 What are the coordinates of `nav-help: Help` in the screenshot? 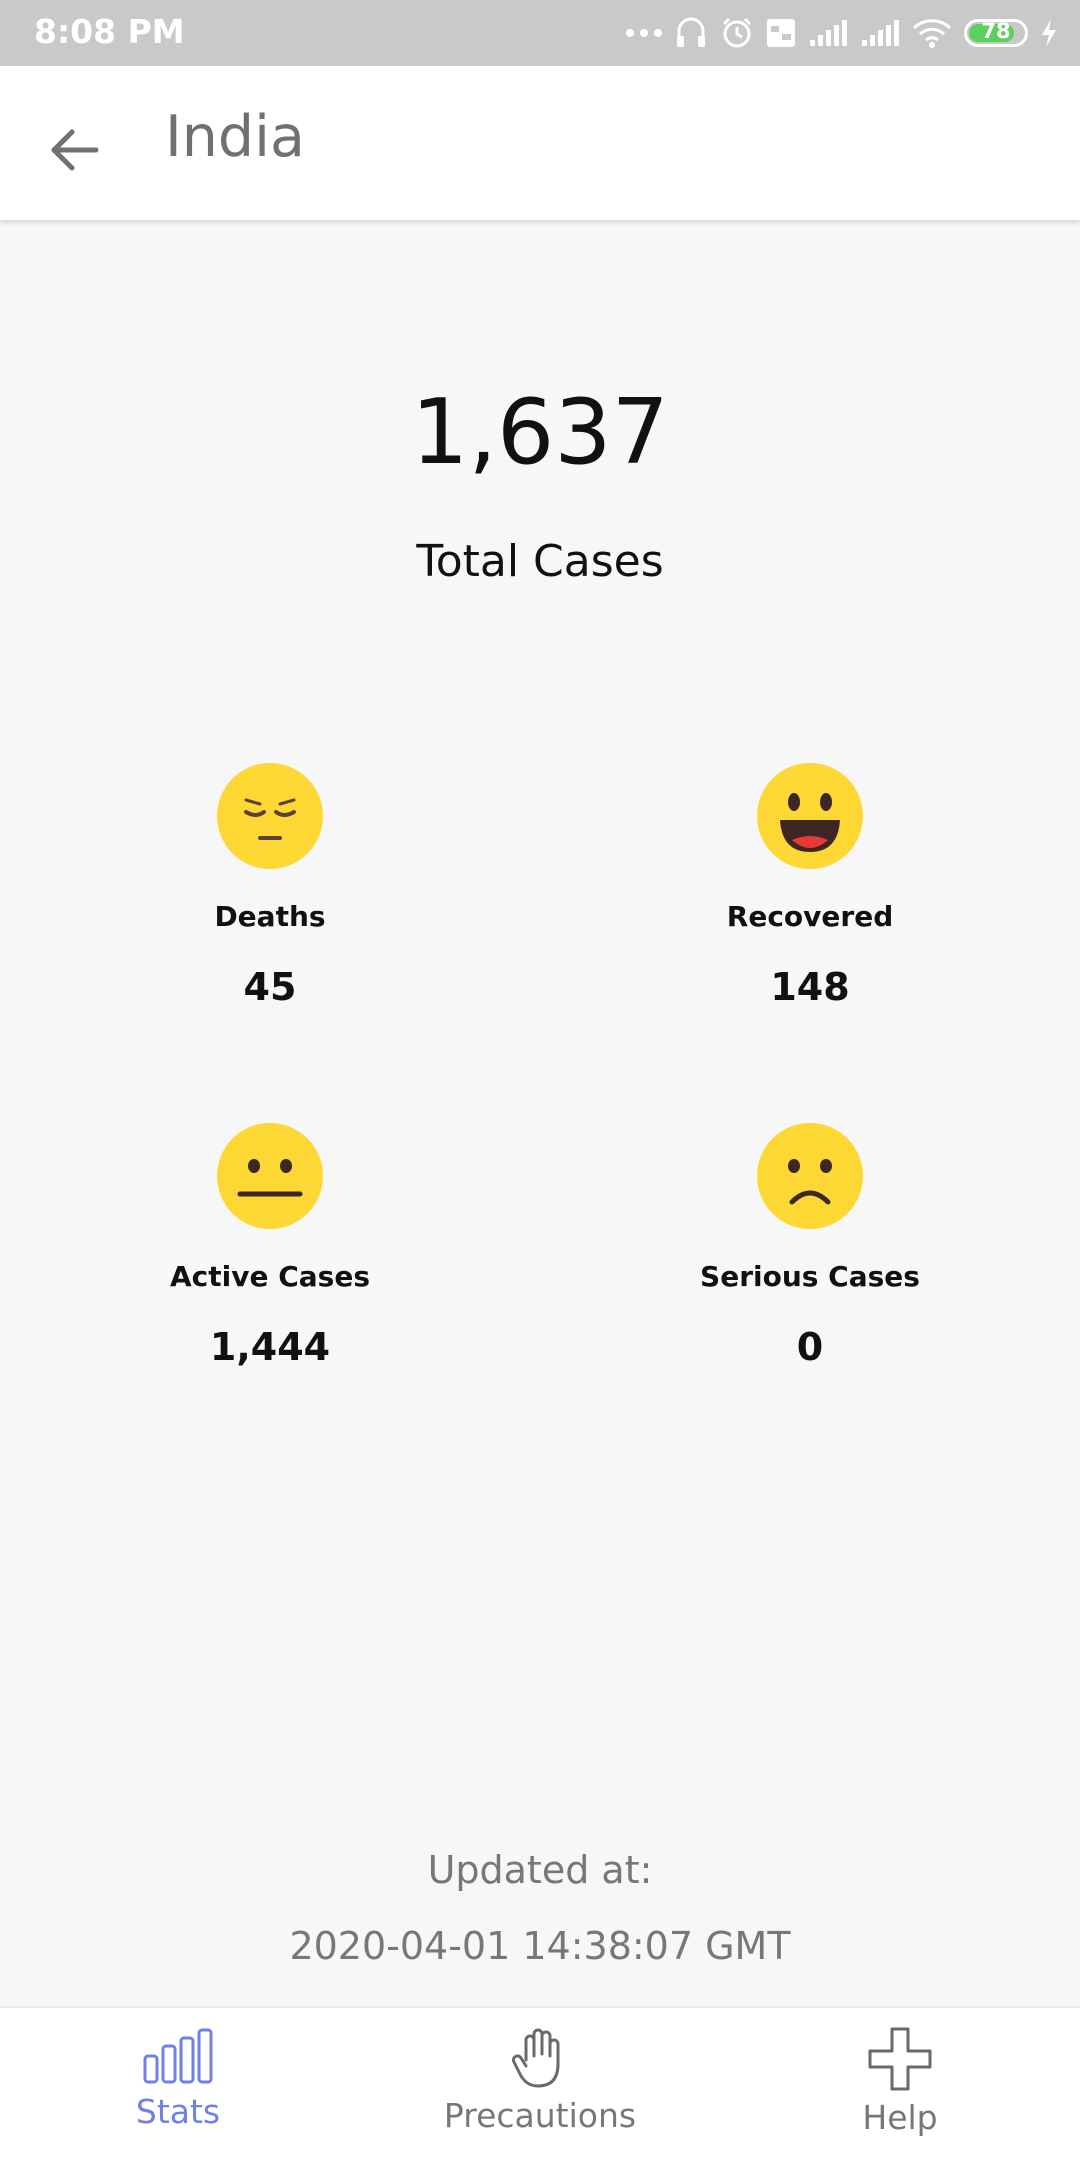 It's located at (900, 2085).